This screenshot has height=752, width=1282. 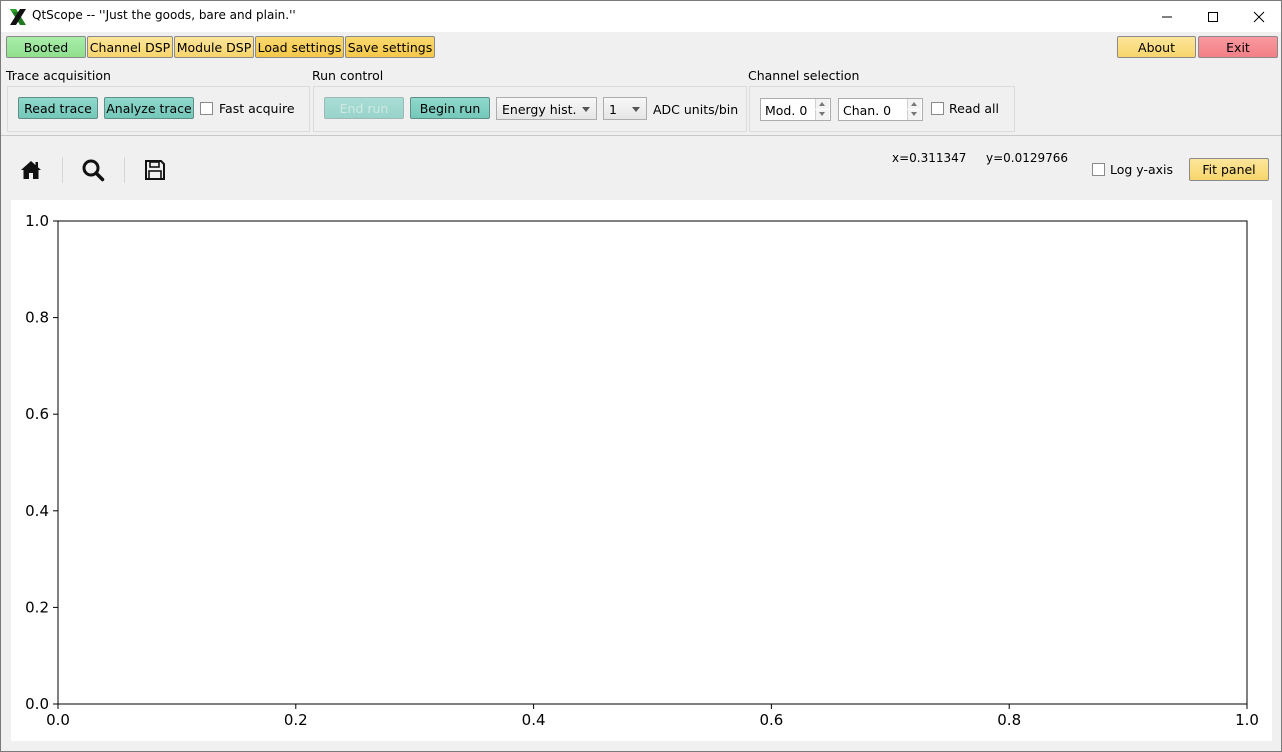 What do you see at coordinates (804, 75) in the screenshot?
I see `channel-selection-label: Channel selection` at bounding box center [804, 75].